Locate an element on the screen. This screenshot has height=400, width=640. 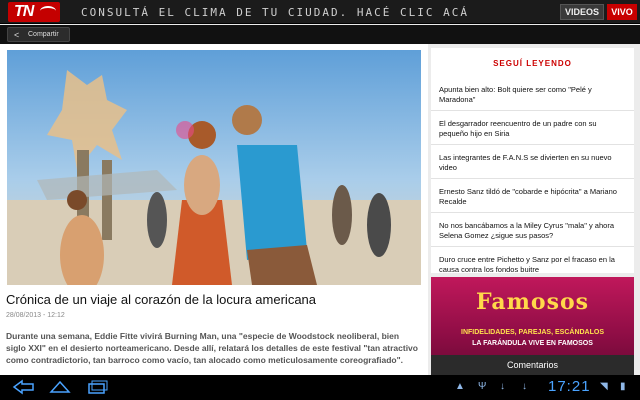
wifi-icon: ◥ is located at coordinates (604, 386).